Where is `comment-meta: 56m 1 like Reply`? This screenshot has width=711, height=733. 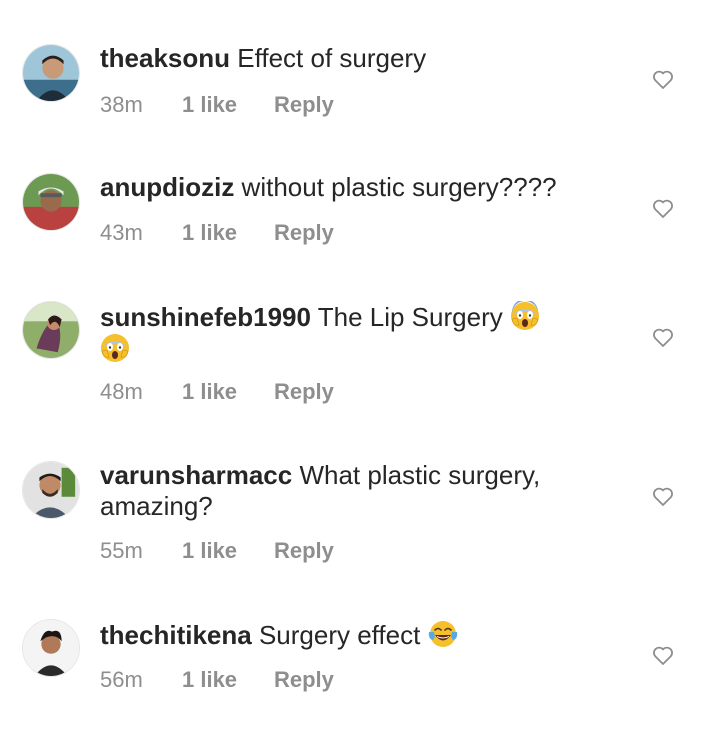
comment-meta: 56m 1 like Reply is located at coordinates (217, 680).